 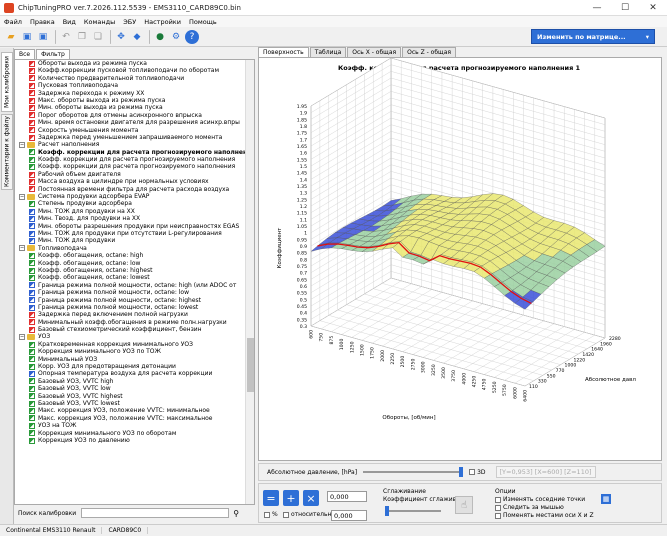 I want to click on tree-item: УОЗ на ТОЖ, so click(x=134, y=425).